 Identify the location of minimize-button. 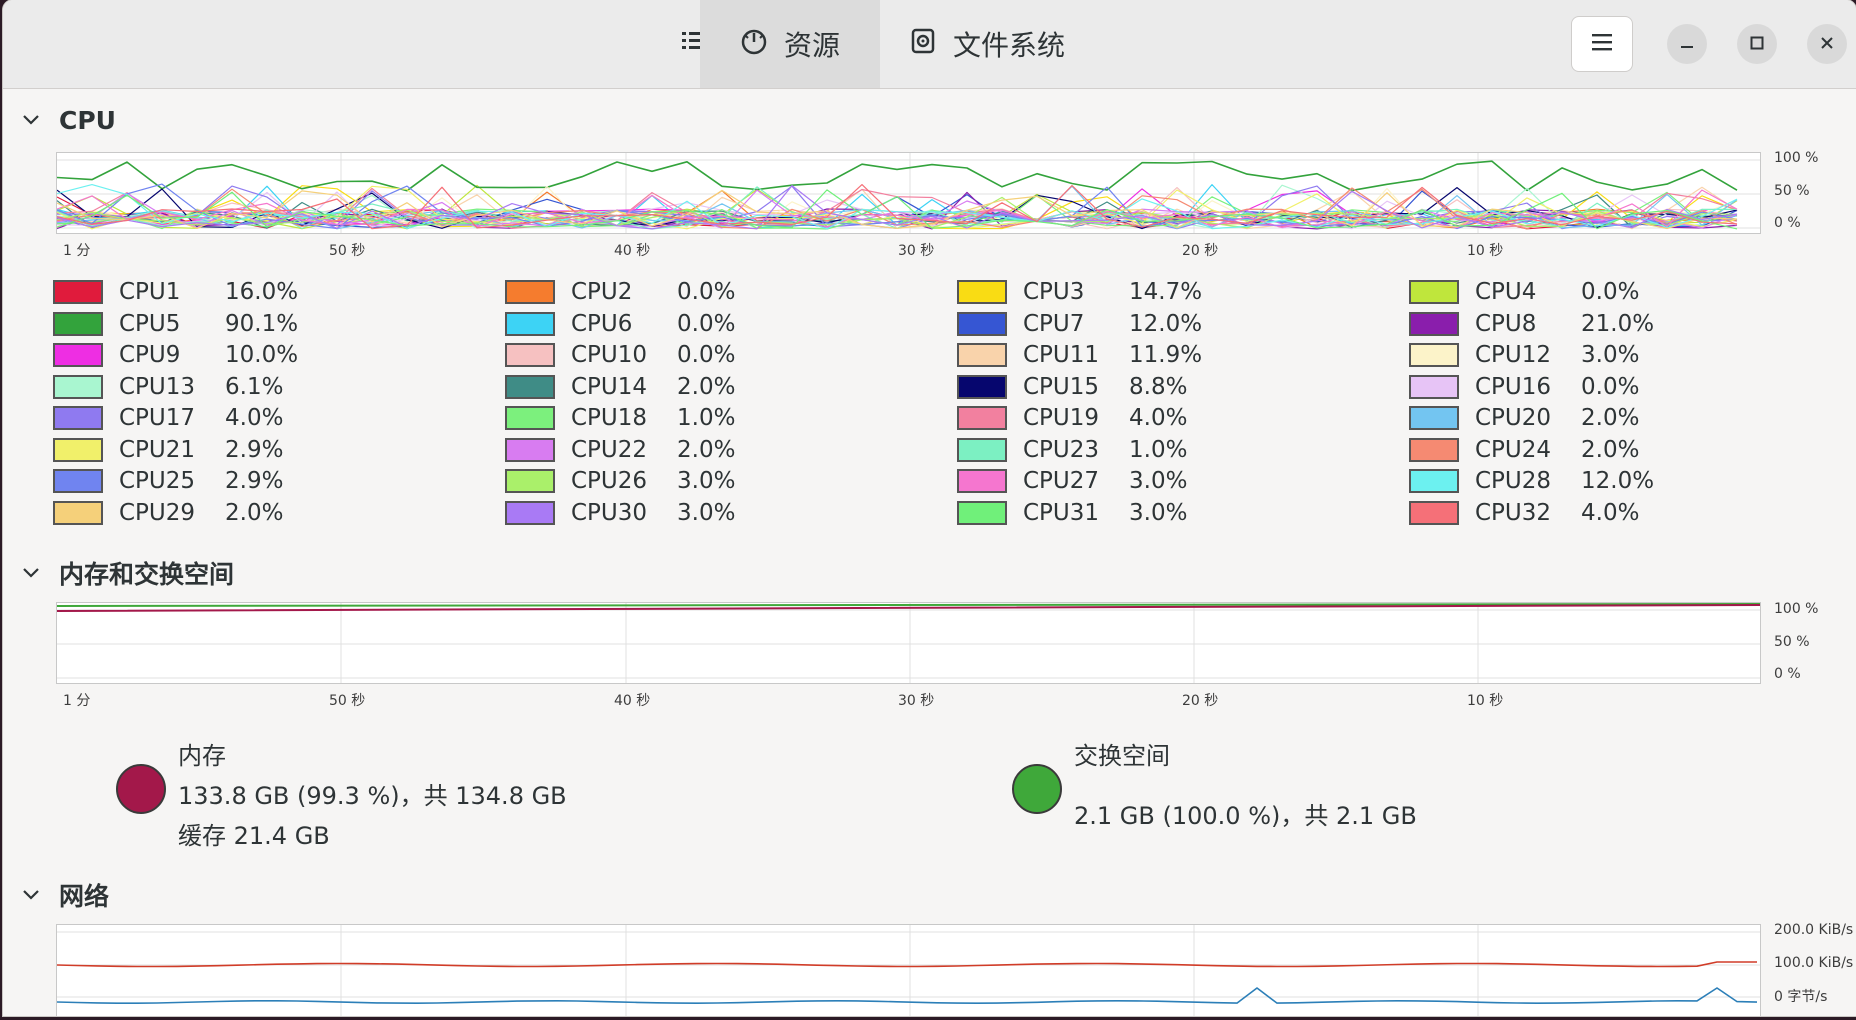
(1687, 44).